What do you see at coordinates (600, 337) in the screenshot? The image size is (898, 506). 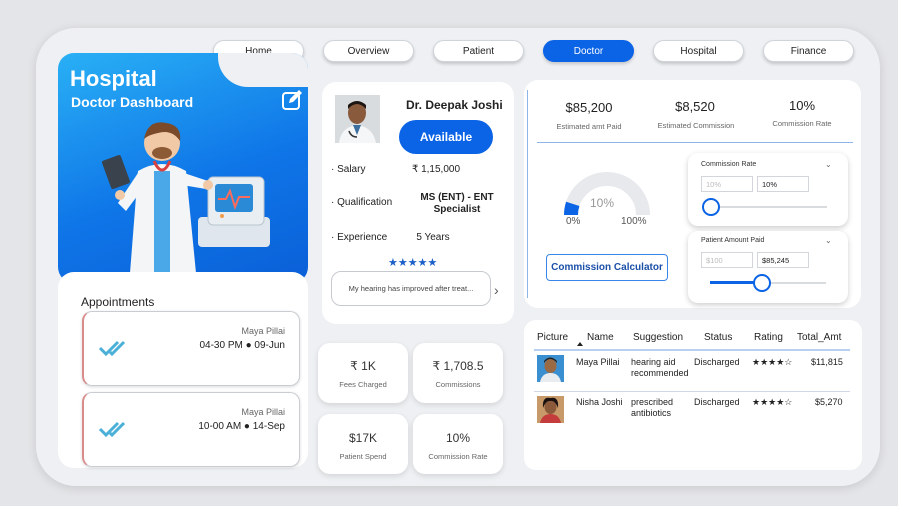 I see `column-header-name: Name` at bounding box center [600, 337].